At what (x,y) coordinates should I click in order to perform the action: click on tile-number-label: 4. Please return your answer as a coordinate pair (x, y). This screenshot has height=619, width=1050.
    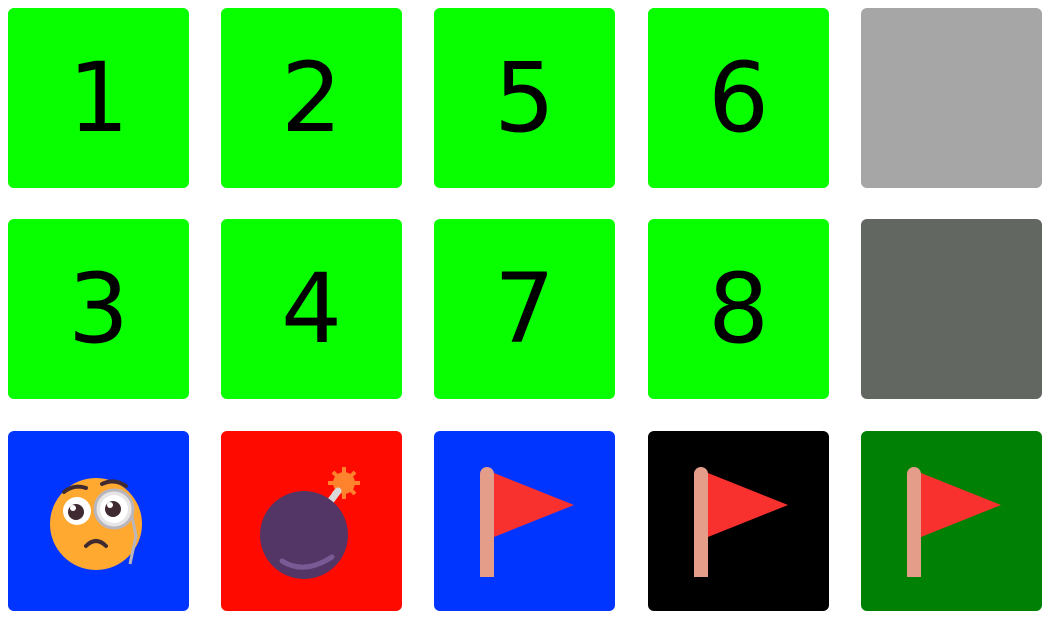
    Looking at the image, I should click on (311, 309).